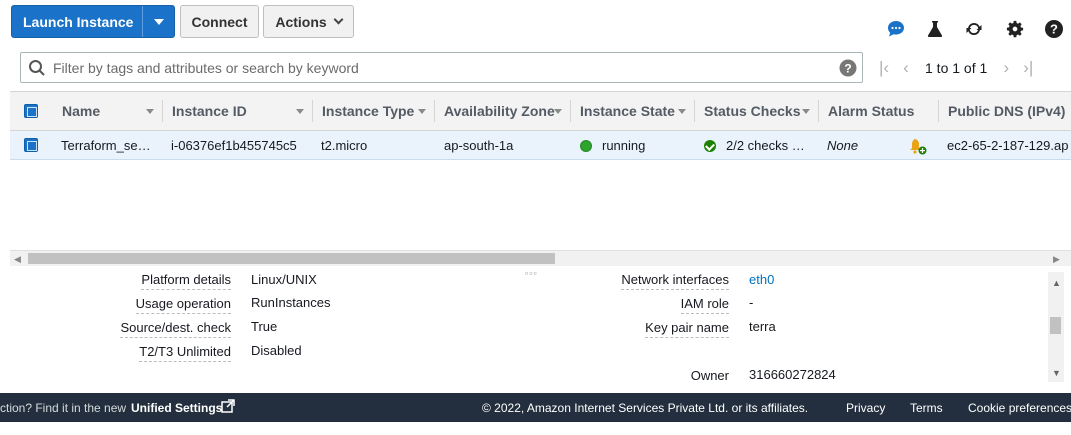 This screenshot has height=435, width=1071. Describe the element at coordinates (637, 111) in the screenshot. I see `col-header-instance-state: Instance State` at that location.